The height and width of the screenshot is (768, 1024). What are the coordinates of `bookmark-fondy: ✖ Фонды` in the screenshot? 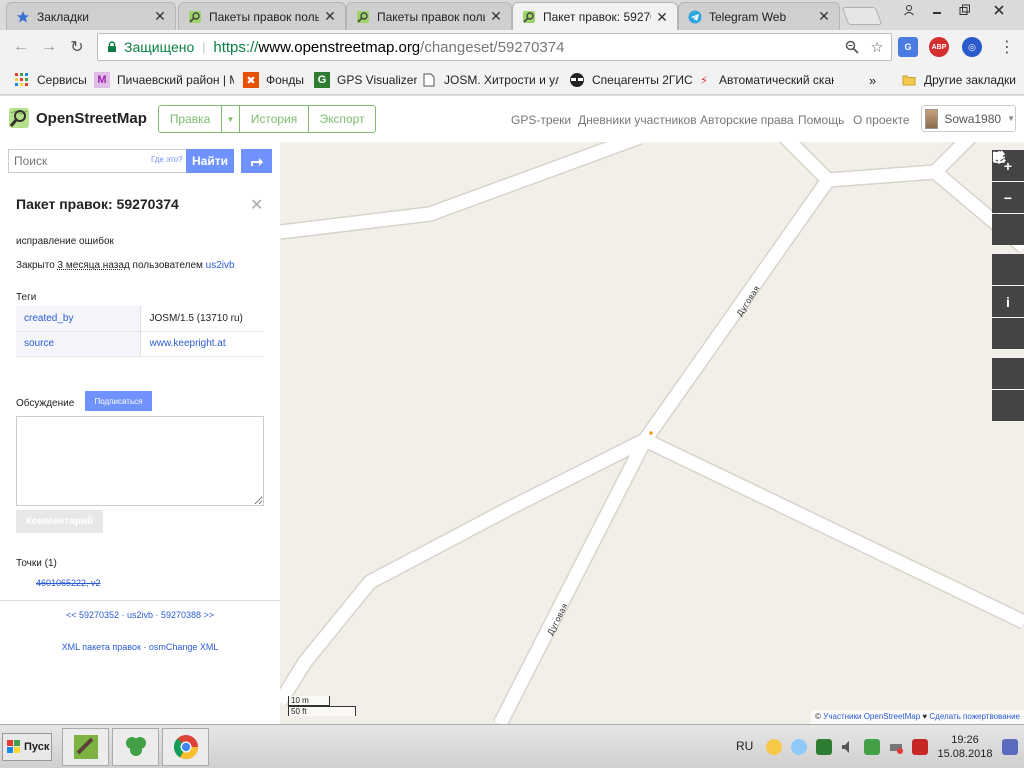 It's located at (273, 80).